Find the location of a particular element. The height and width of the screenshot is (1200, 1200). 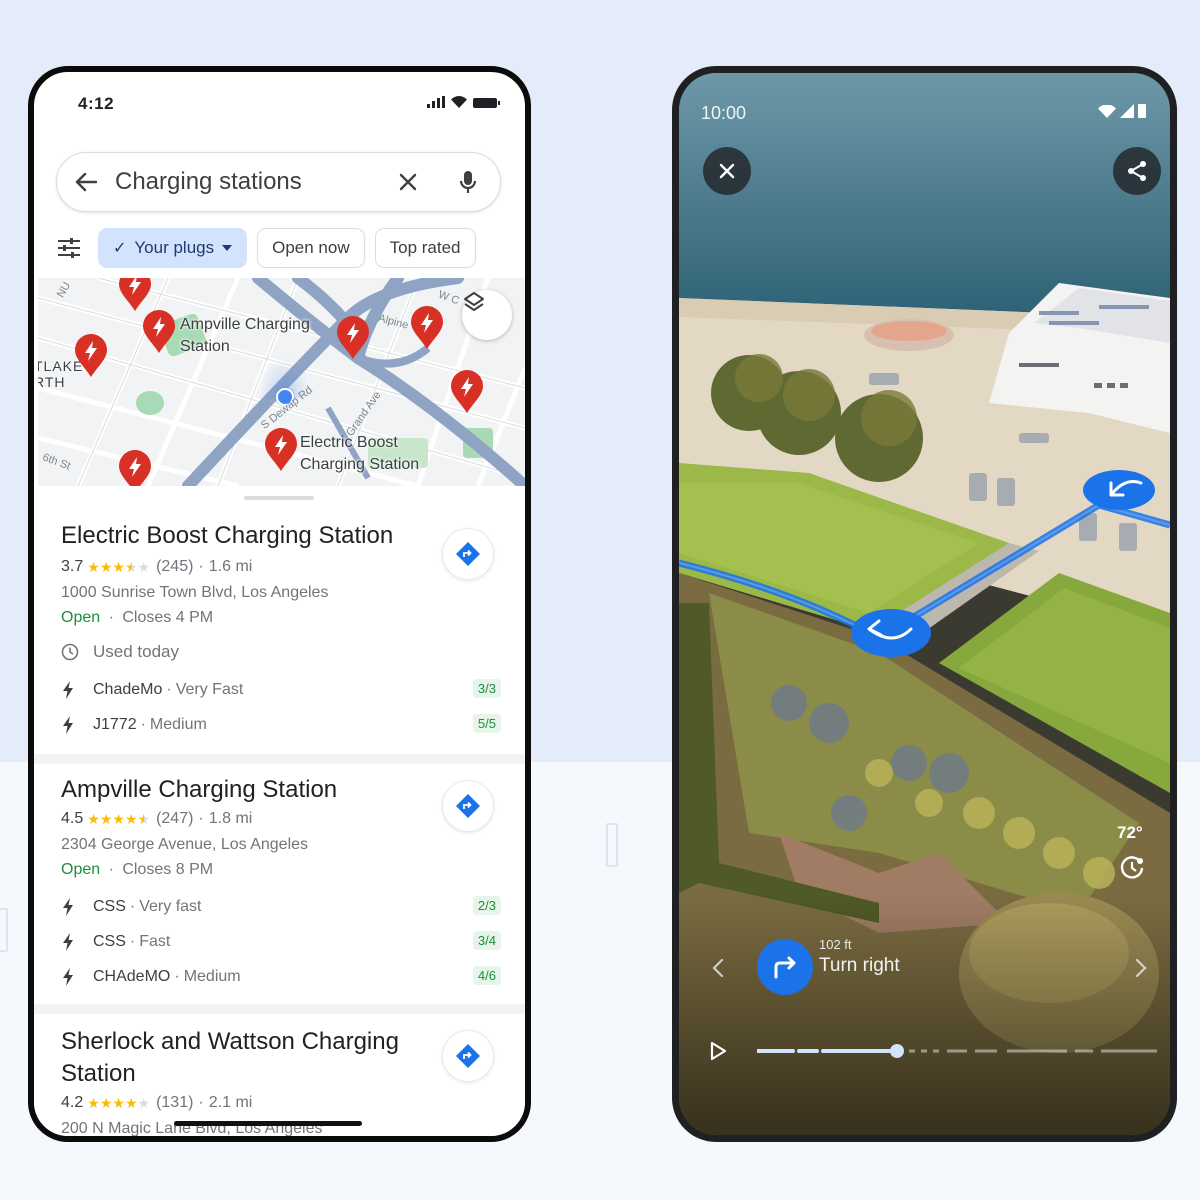

result-title: Electric Boost Charging Station is located at coordinates (227, 536).